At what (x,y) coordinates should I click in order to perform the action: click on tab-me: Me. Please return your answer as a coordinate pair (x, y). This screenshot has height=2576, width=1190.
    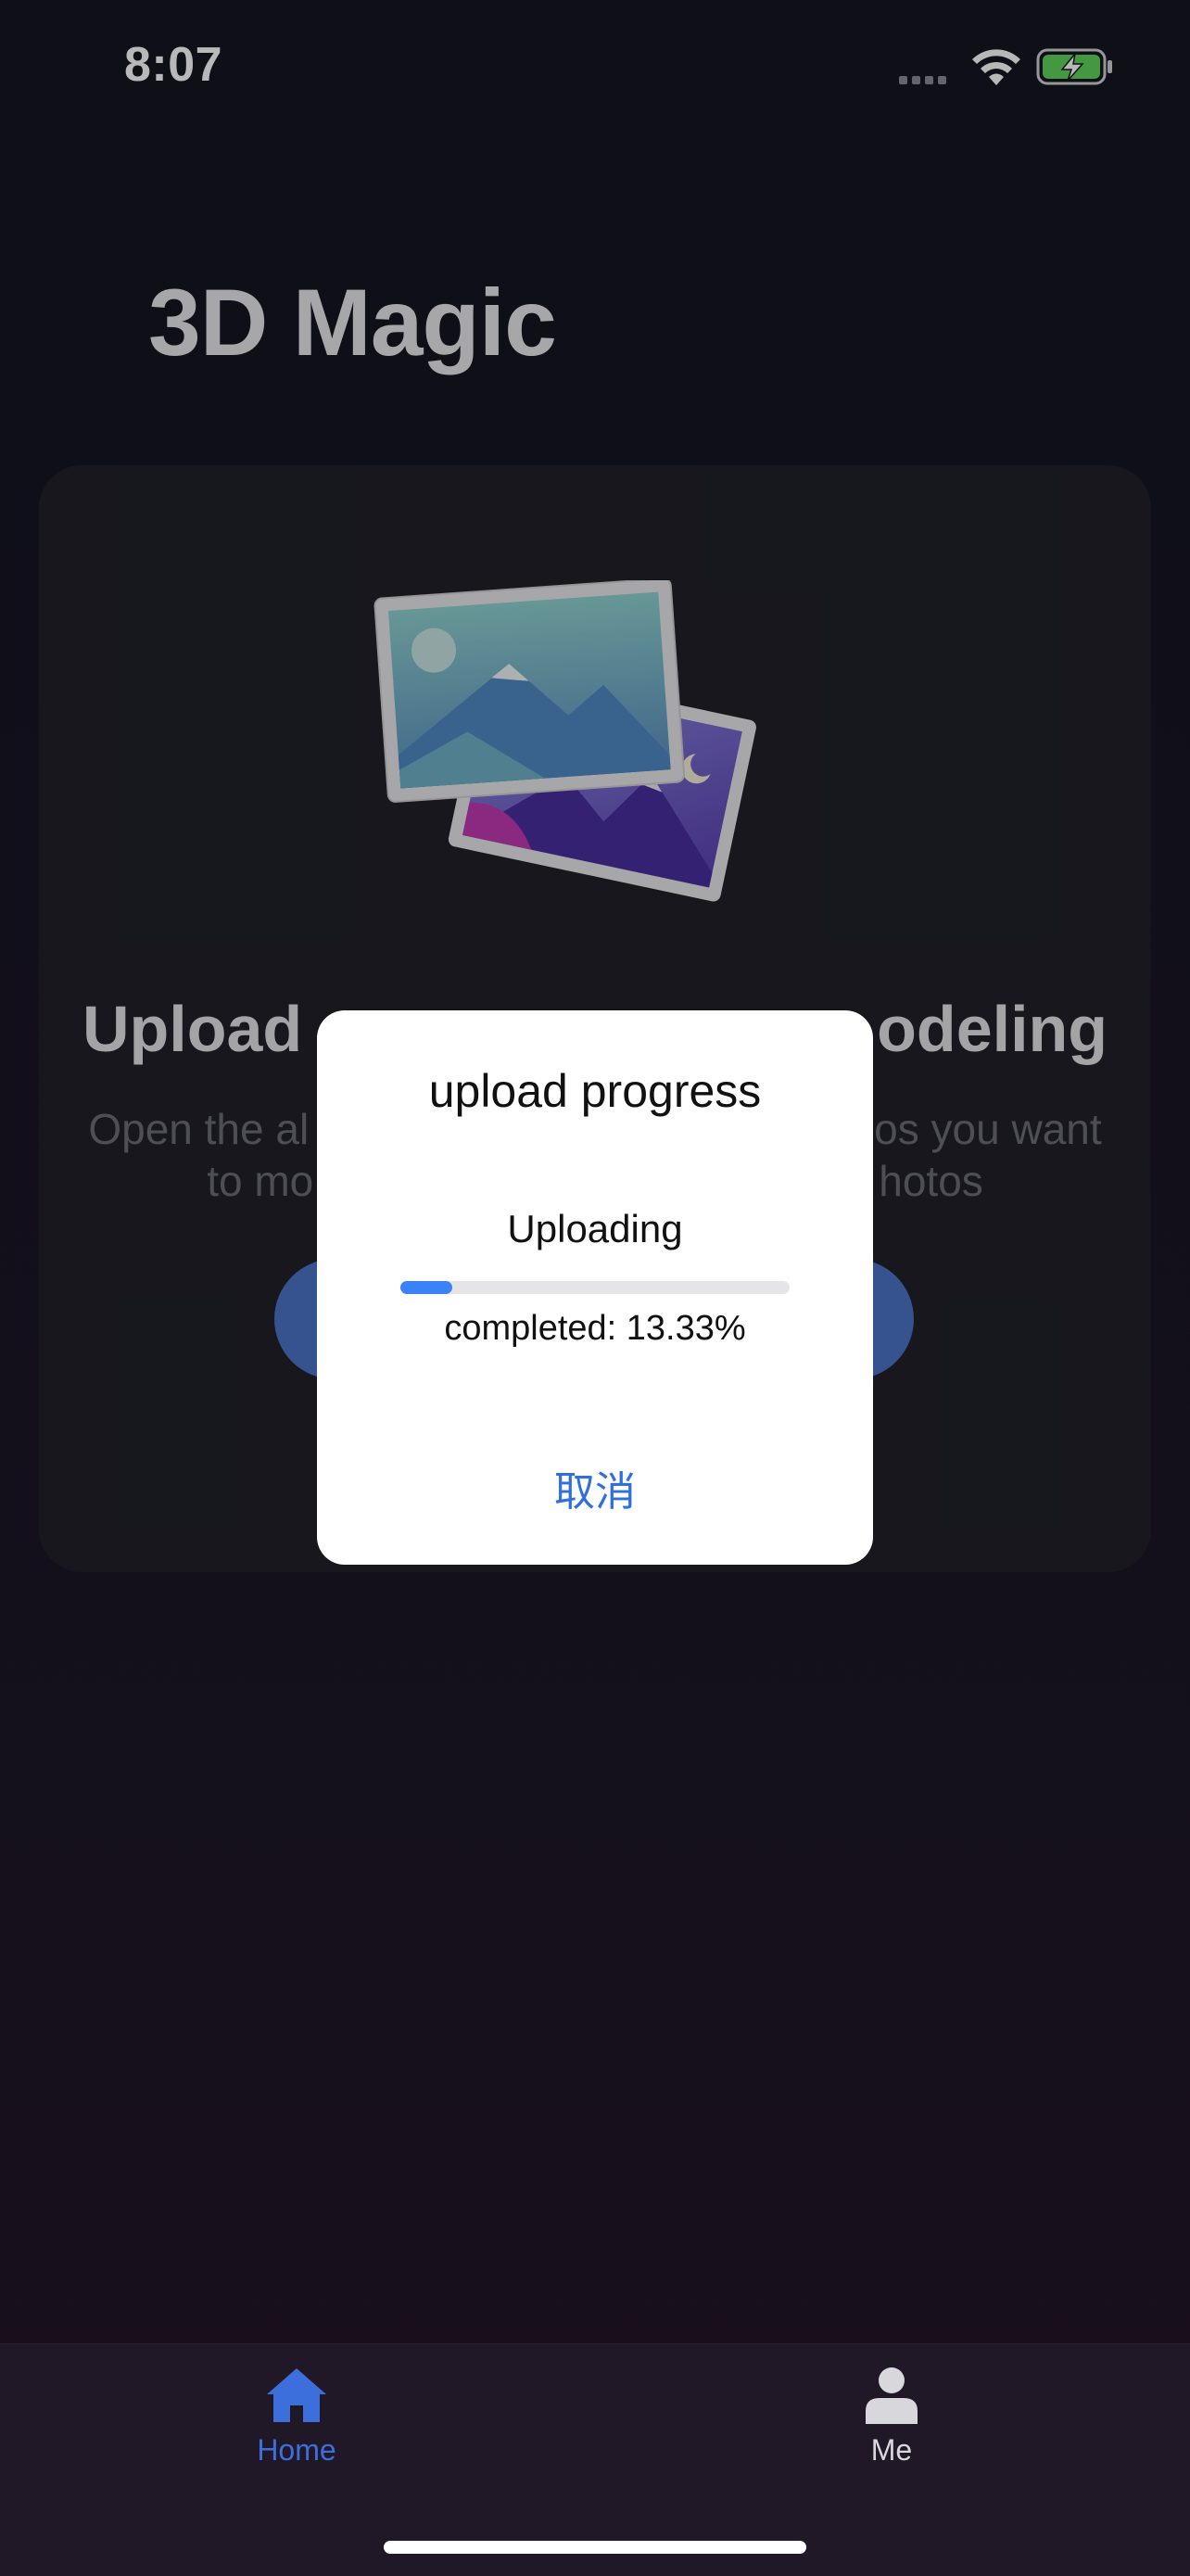
    Looking at the image, I should click on (891, 2429).